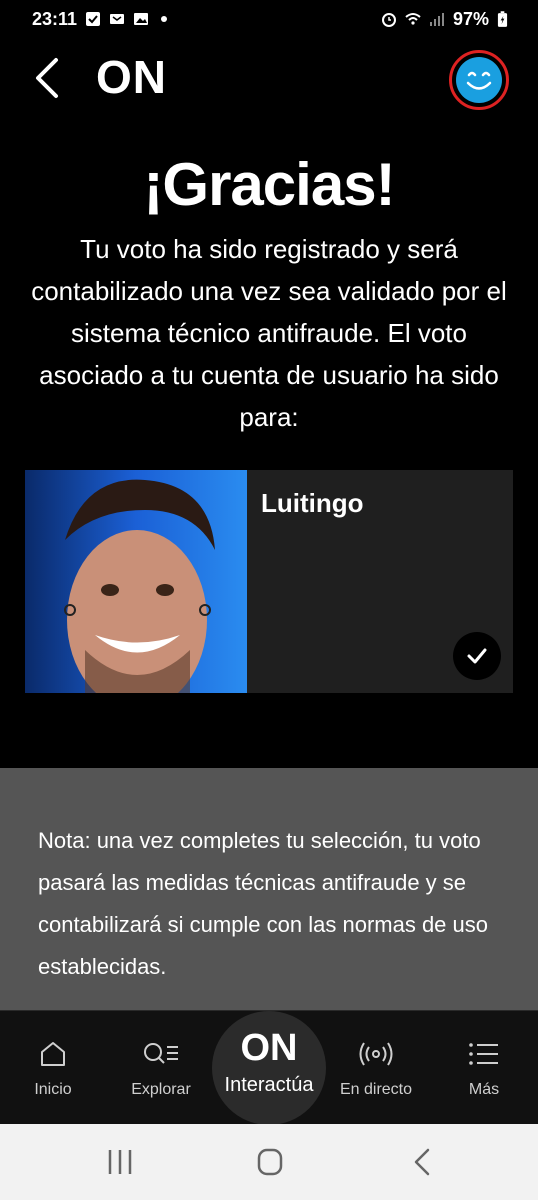  Describe the element at coordinates (376, 1089) in the screenshot. I see `nav-label-en-directo: En directo` at that location.